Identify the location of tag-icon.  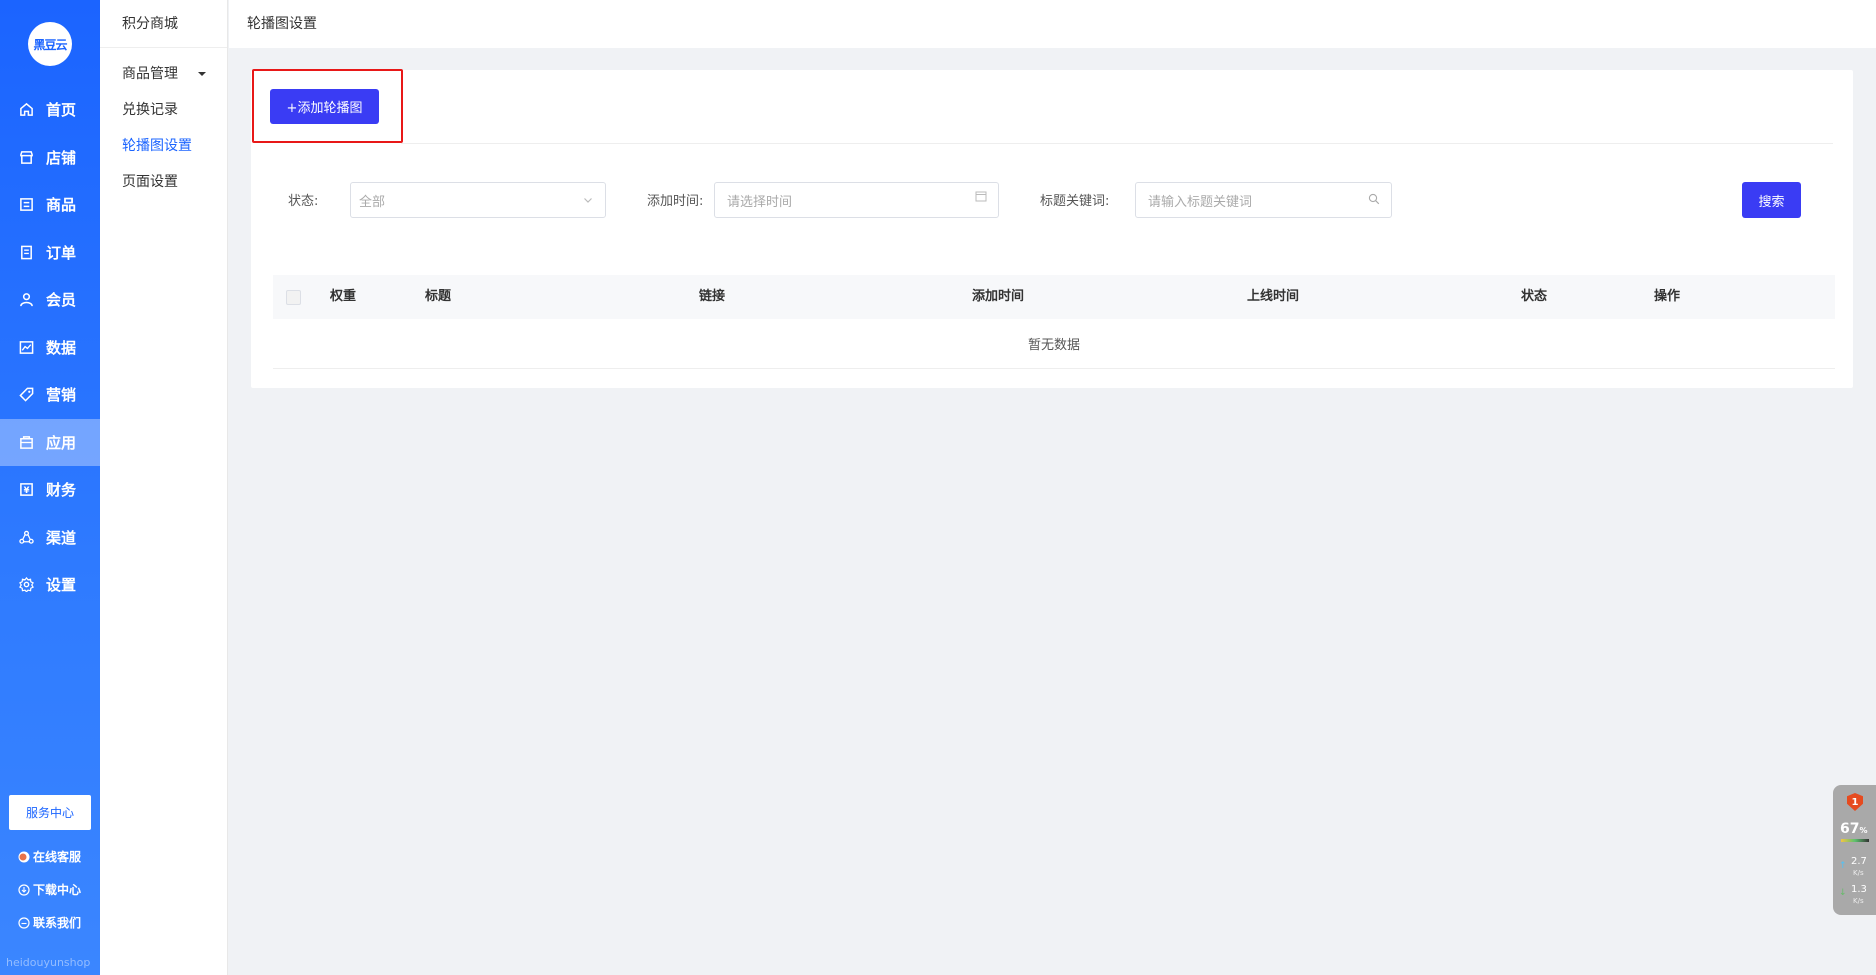
(26, 395).